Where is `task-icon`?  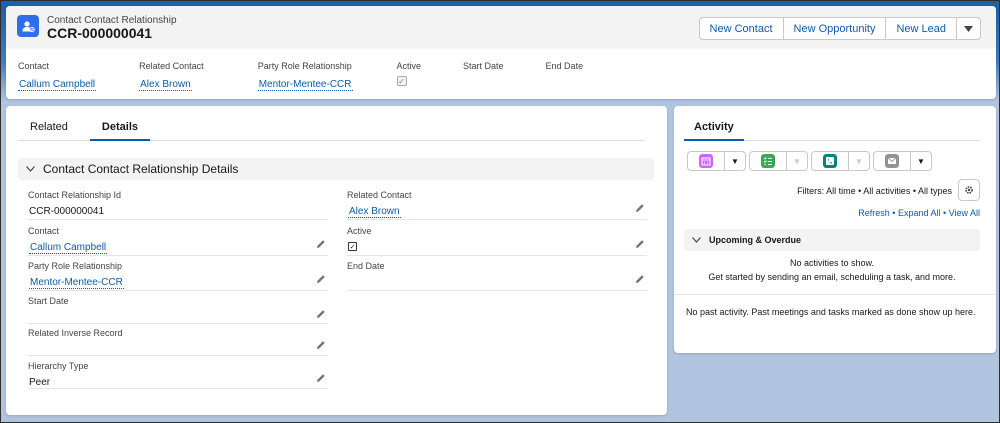
task-icon is located at coordinates (768, 161).